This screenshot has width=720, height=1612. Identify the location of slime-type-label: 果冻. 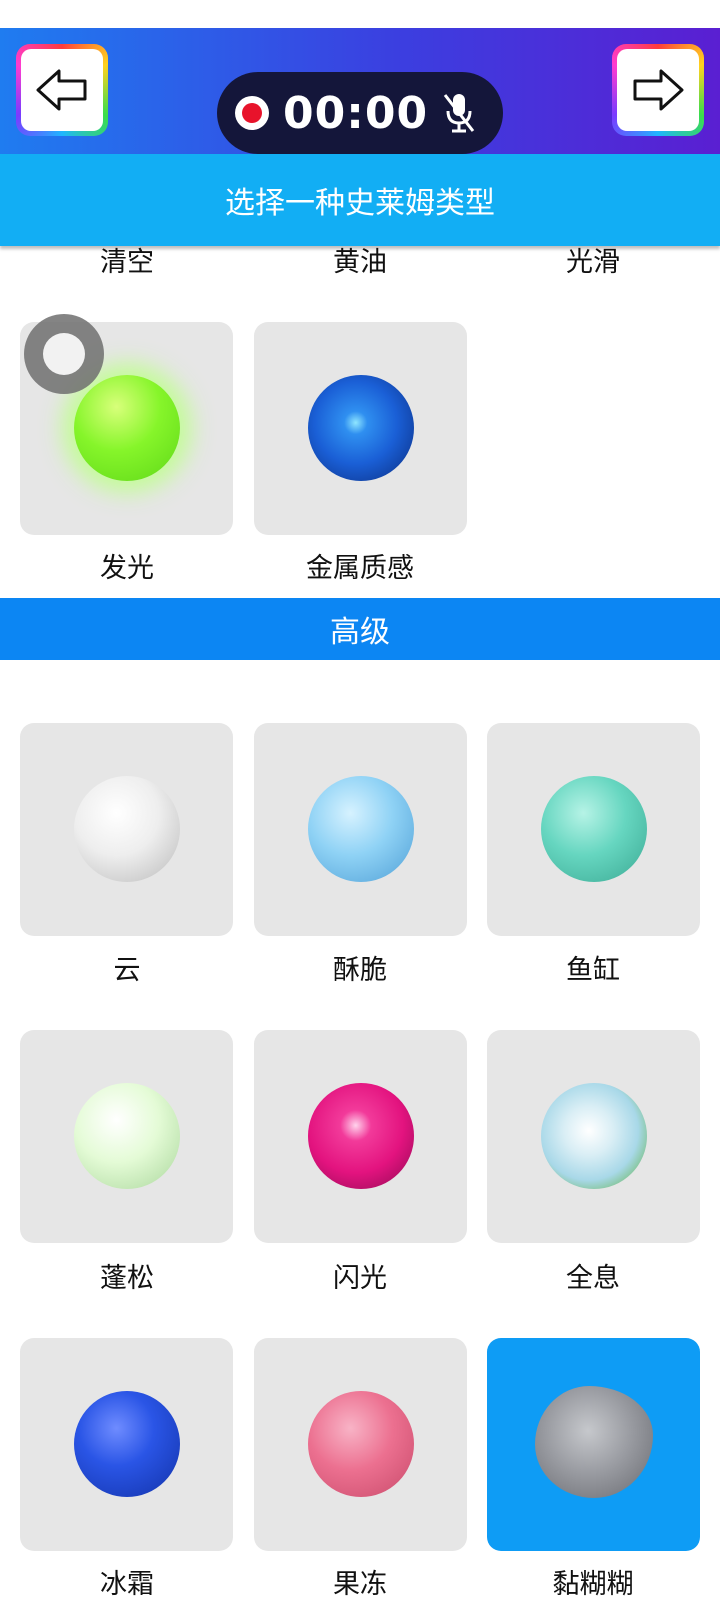
(360, 1584).